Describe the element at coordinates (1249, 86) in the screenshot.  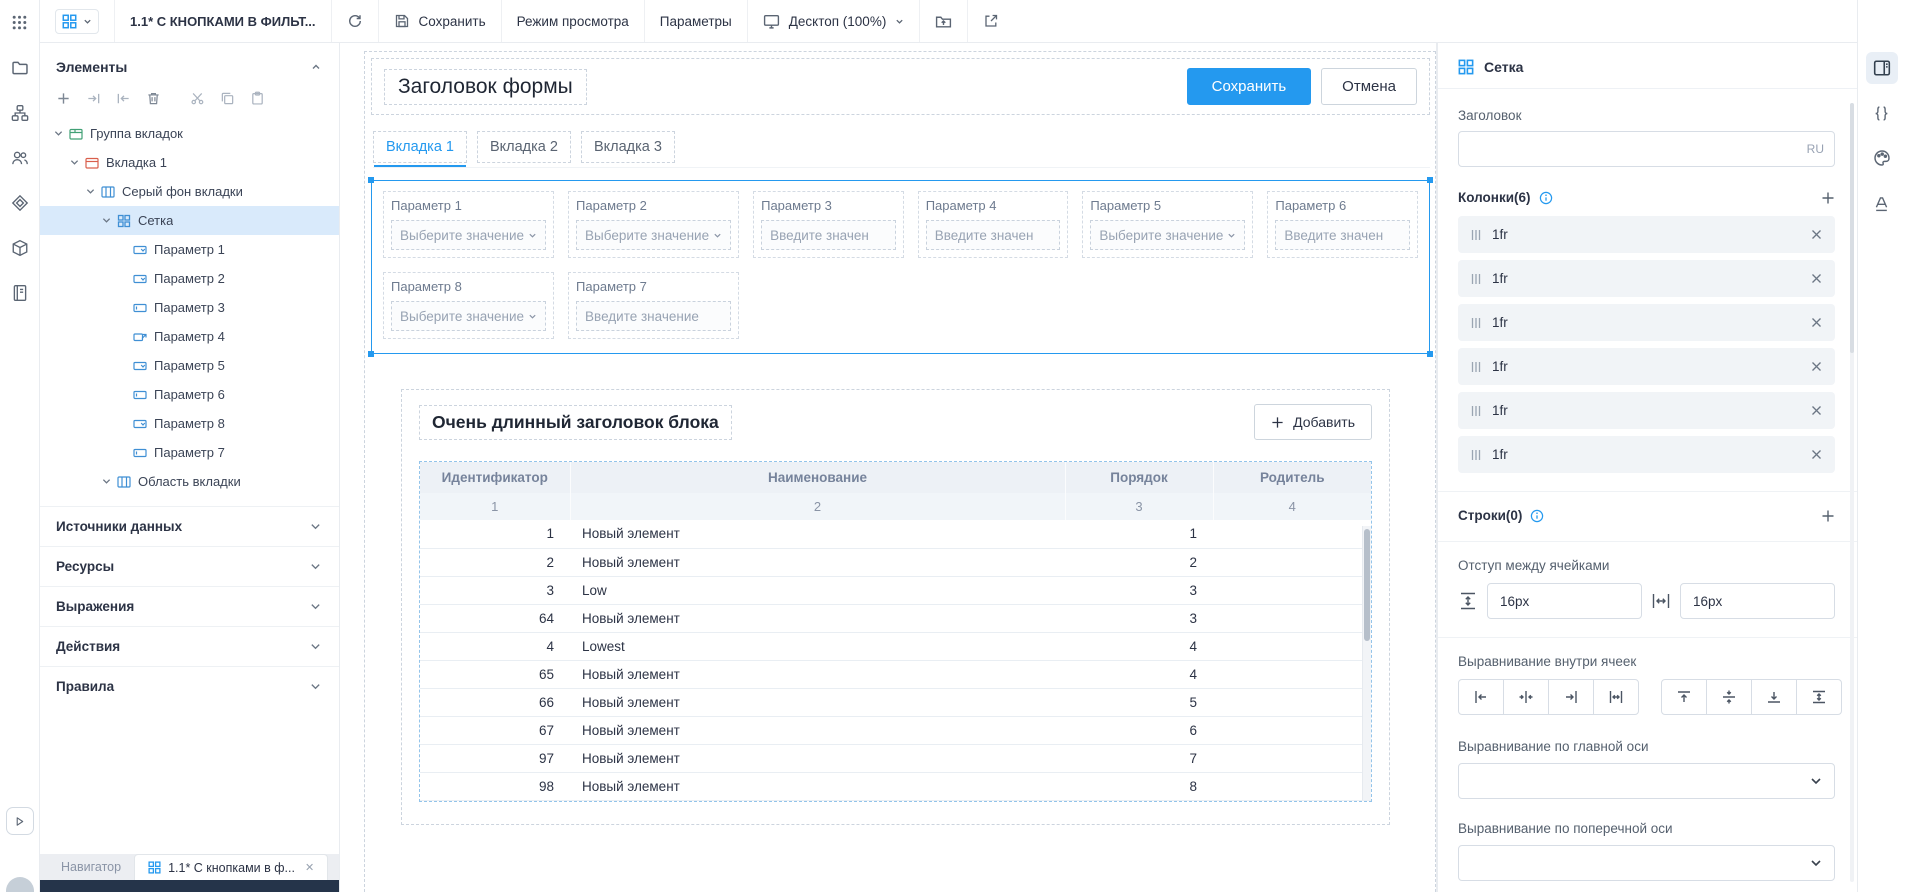
I see `canvas-save-button: Сохранить` at that location.